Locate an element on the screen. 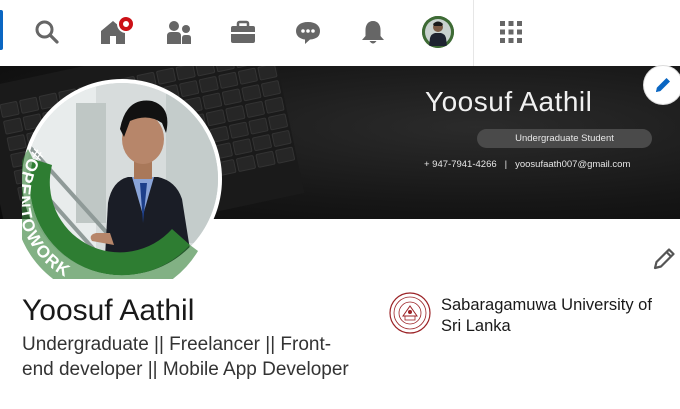 The image size is (680, 409). search-button is located at coordinates (47, 32).